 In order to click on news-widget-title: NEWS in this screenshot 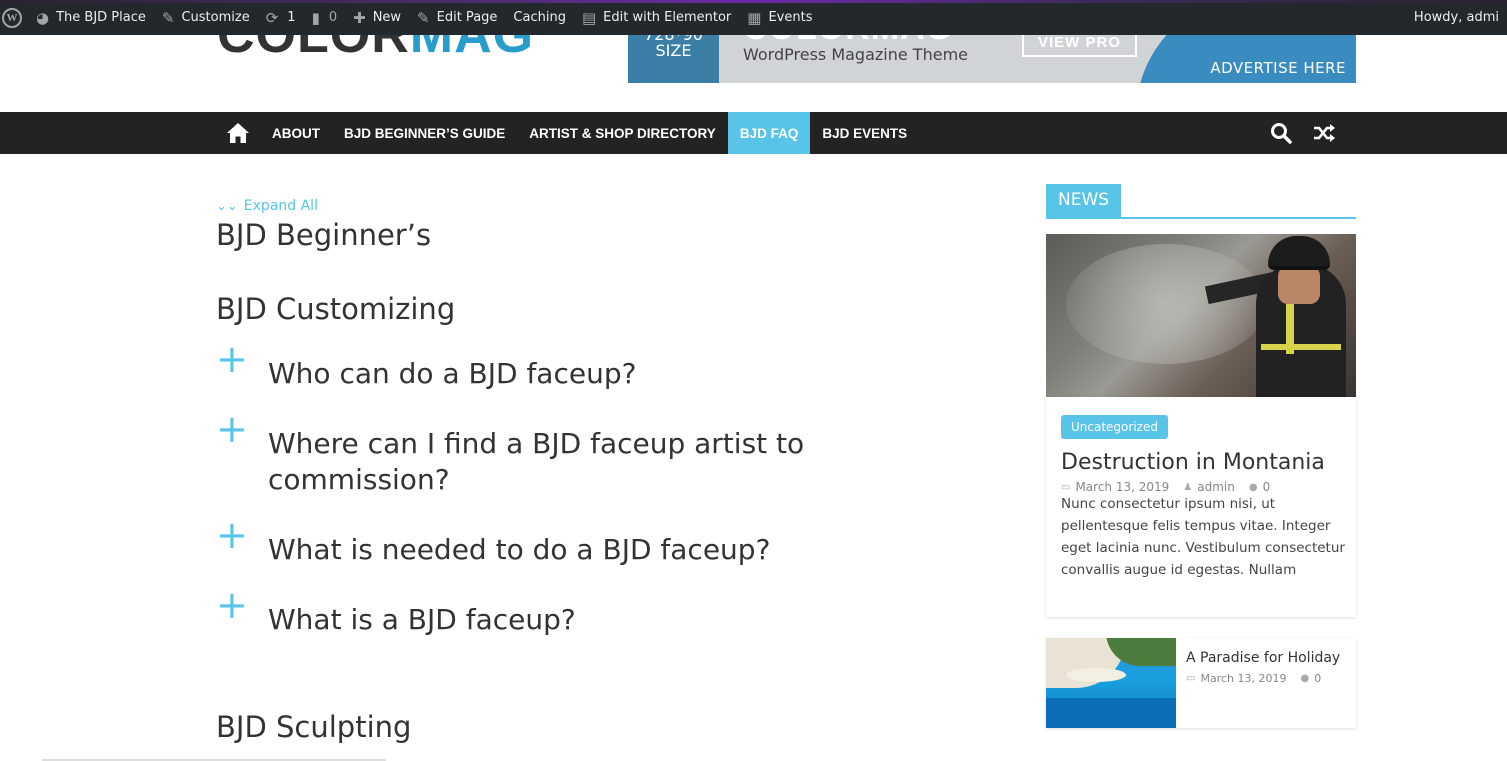, I will do `click(1084, 200)`.